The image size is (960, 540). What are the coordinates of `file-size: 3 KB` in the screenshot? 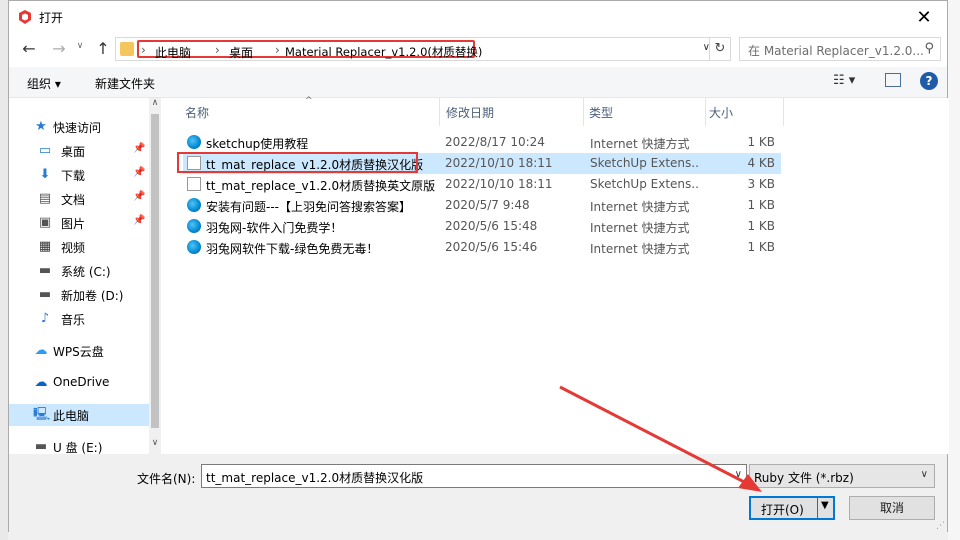 It's located at (761, 184).